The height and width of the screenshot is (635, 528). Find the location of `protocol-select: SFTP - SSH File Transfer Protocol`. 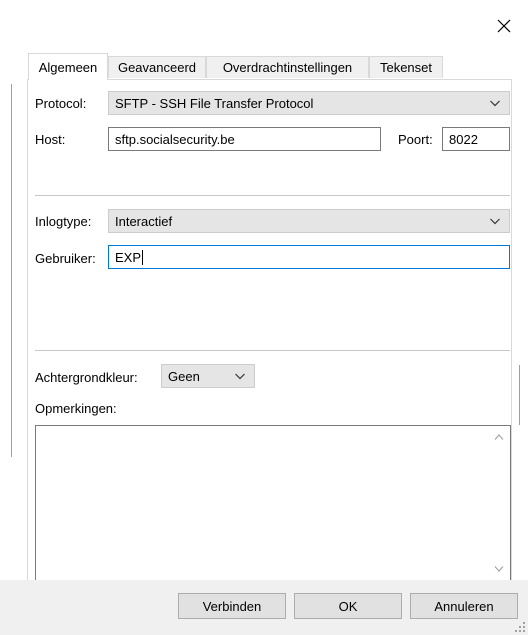

protocol-select: SFTP - SSH File Transfer Protocol is located at coordinates (309, 103).